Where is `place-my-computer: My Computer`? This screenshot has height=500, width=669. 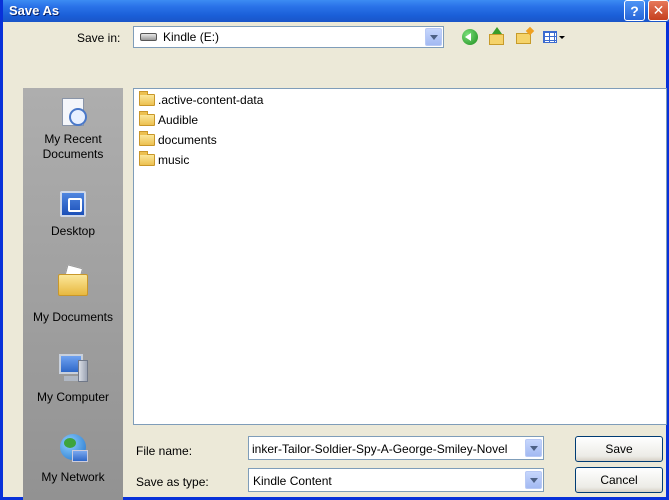 place-my-computer: My Computer is located at coordinates (73, 378).